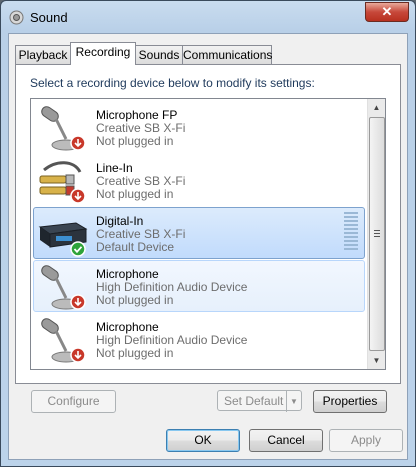 This screenshot has width=416, height=467. Describe the element at coordinates (387, 12) in the screenshot. I see `close-button: ✕` at that location.